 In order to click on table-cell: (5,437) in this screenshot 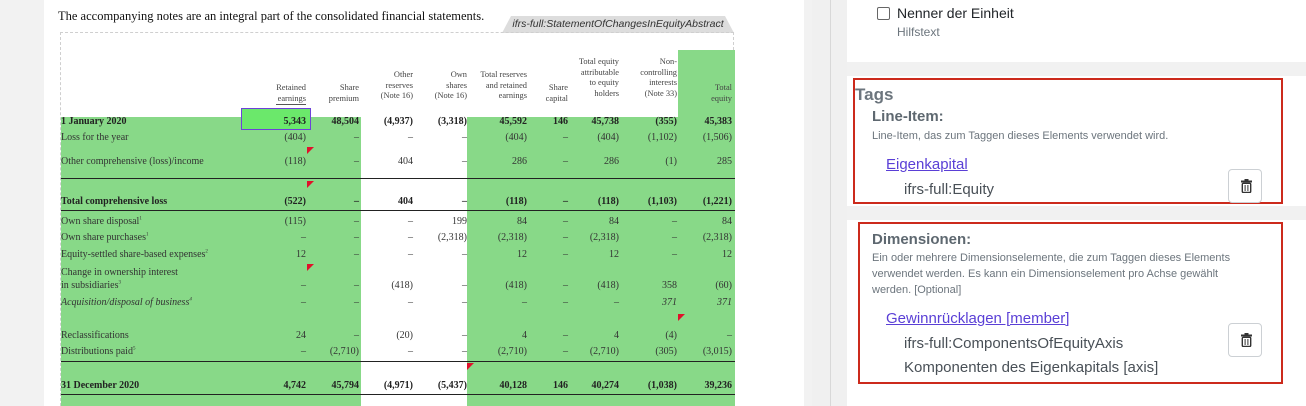, I will do `click(452, 385)`.